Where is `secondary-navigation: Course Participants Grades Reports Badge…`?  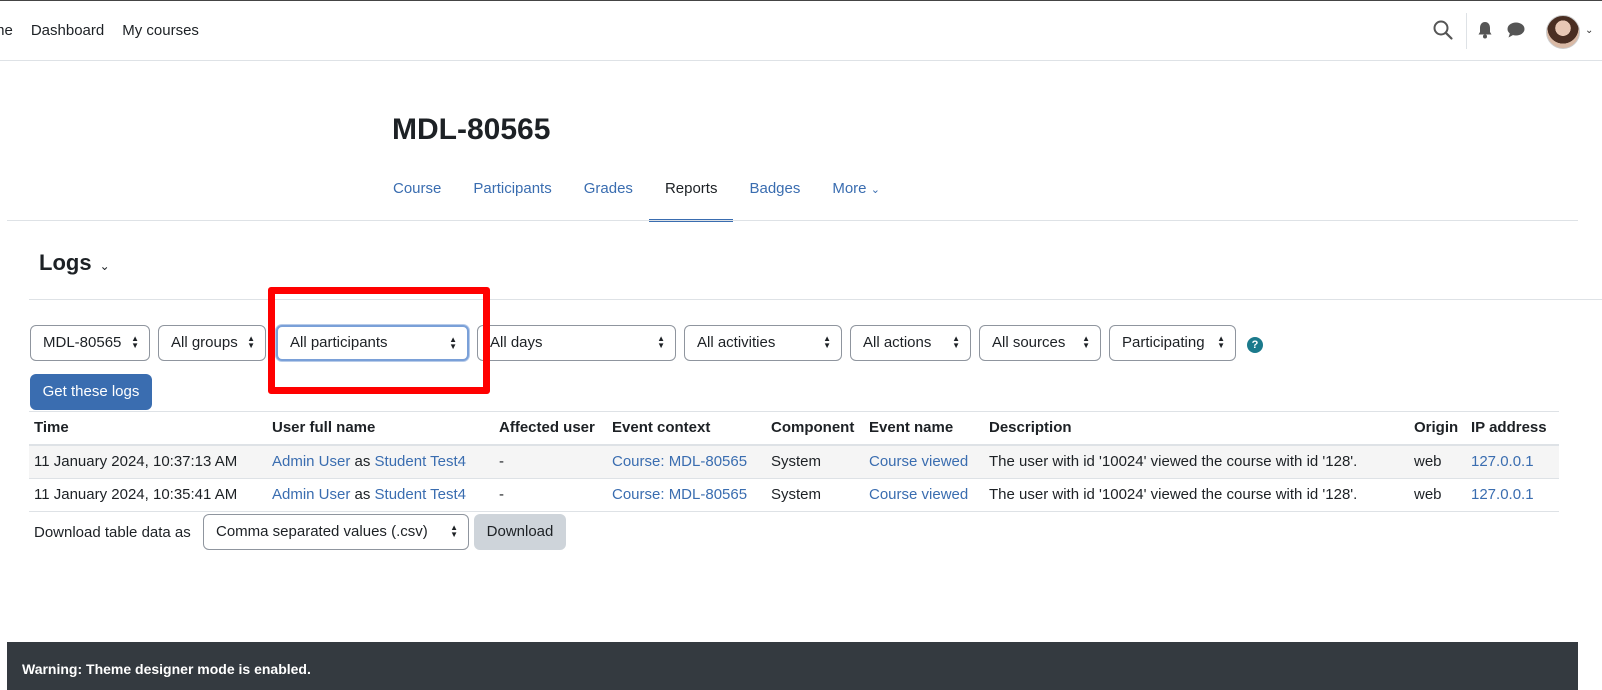 secondary-navigation: Course Participants Grades Reports Badge… is located at coordinates (636, 195).